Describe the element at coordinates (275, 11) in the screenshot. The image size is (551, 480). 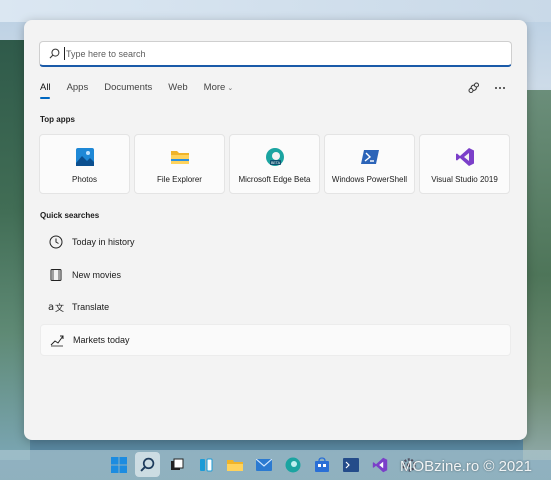
I see `desktop-sky` at that location.